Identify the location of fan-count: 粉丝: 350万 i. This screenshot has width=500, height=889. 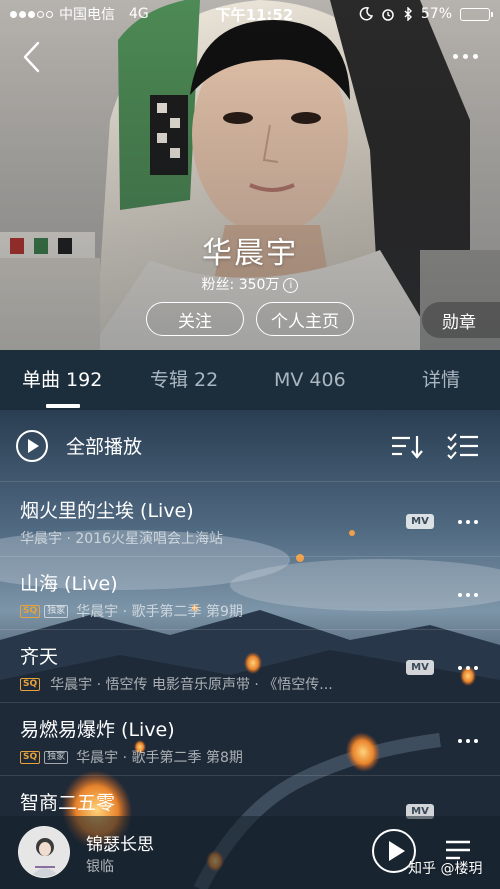
(250, 284).